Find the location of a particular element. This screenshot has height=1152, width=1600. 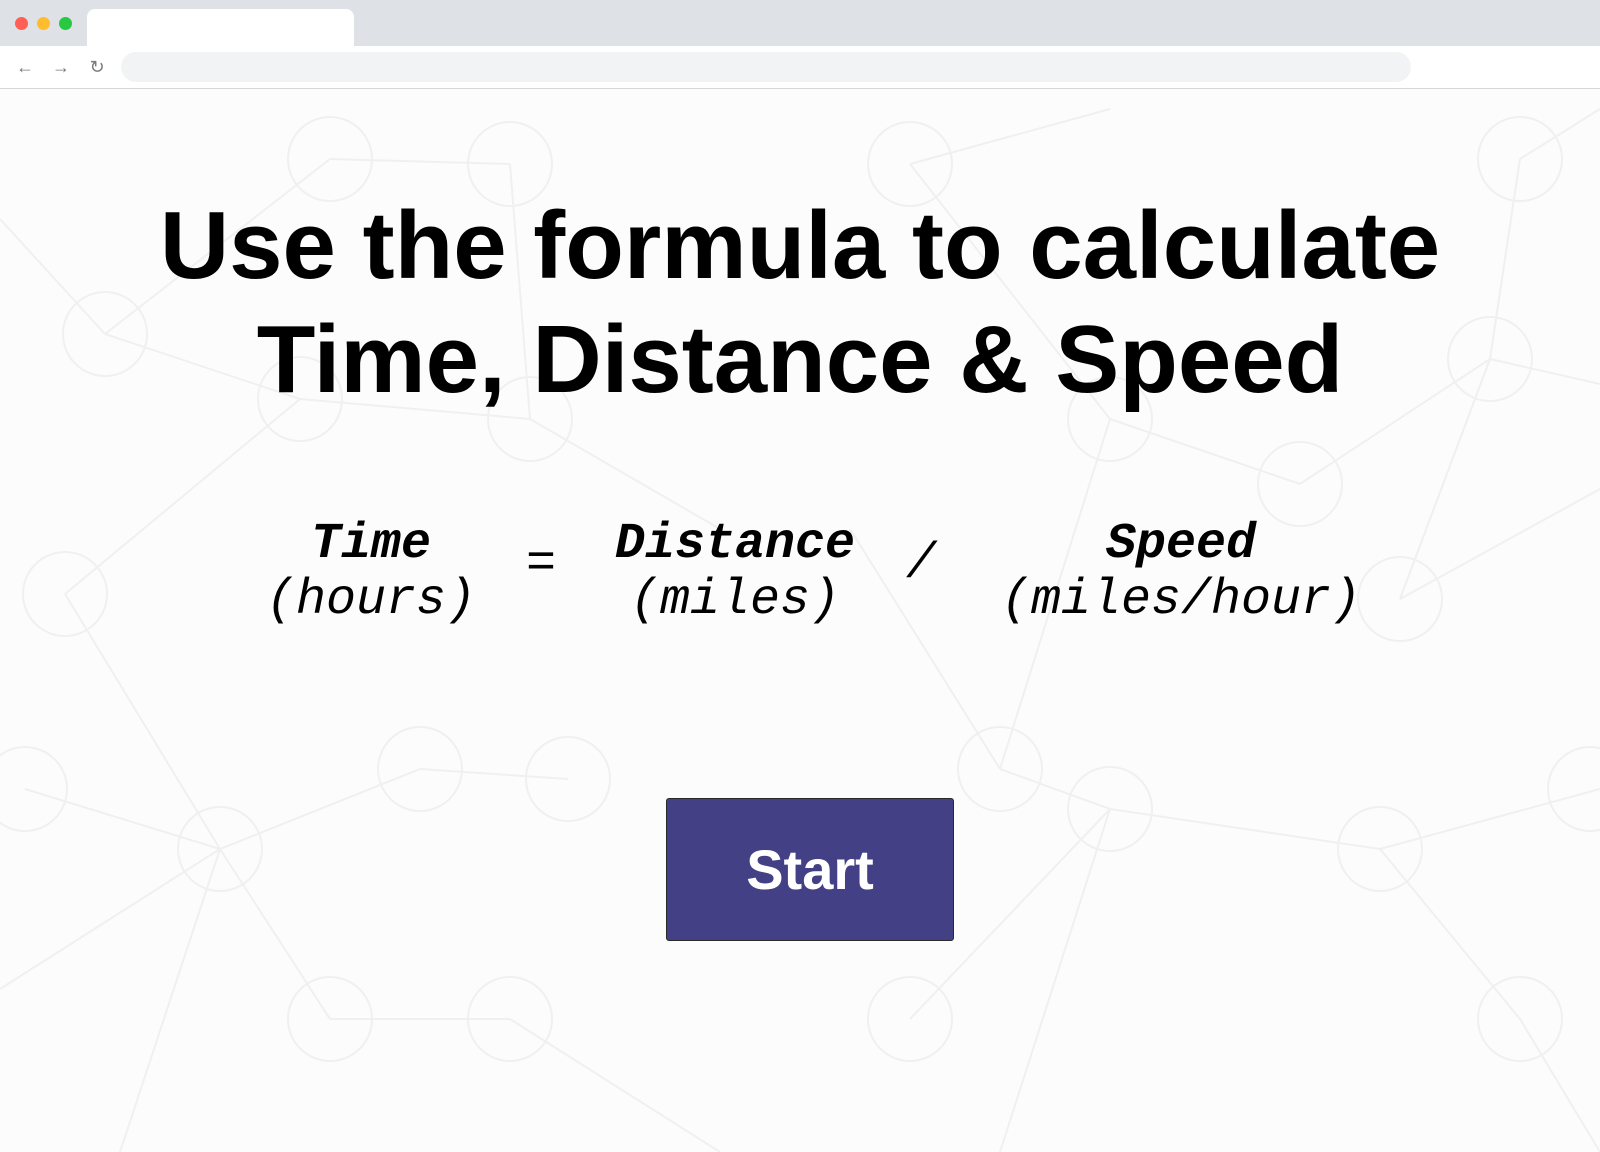

time-term: Time is located at coordinates (371, 544).